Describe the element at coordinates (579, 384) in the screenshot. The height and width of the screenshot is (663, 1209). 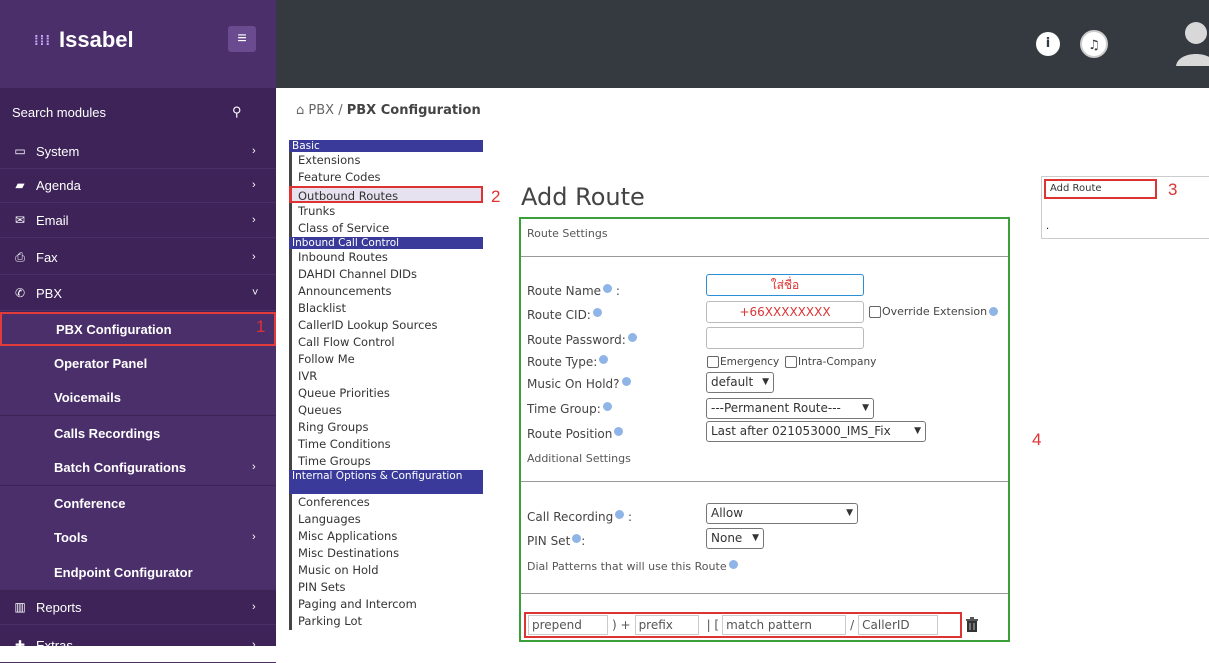
I see `music-on-hold-label: Music On Hold?` at that location.